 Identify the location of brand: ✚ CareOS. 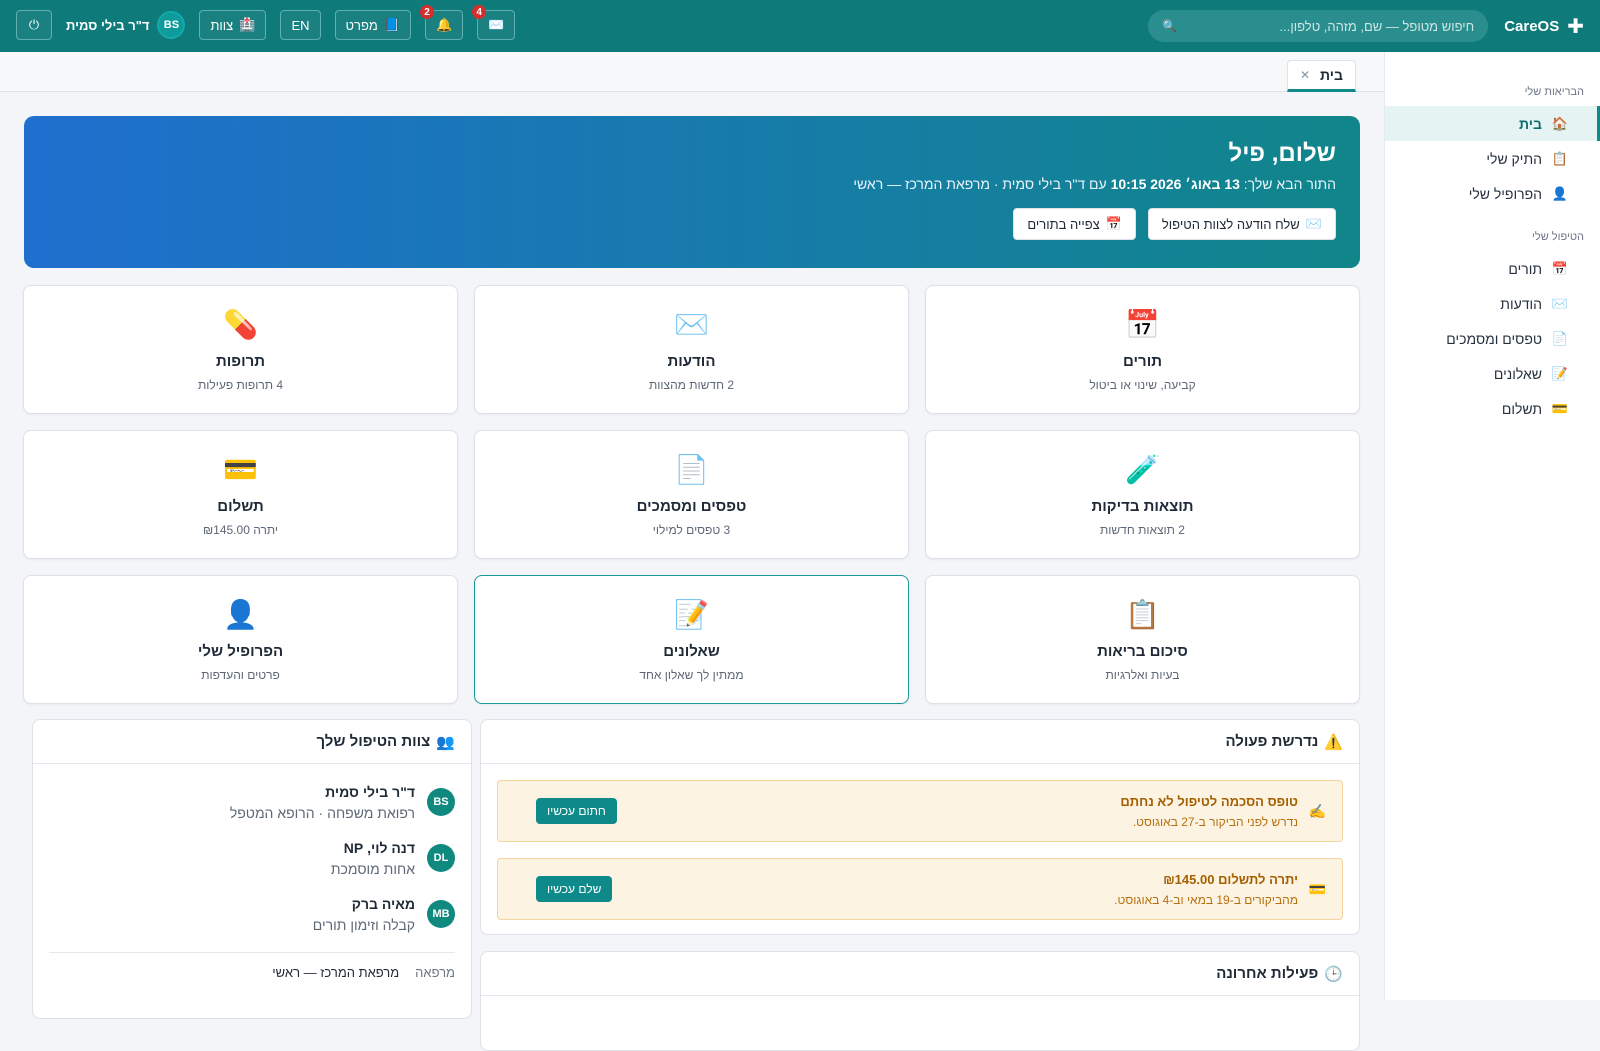
(1544, 26).